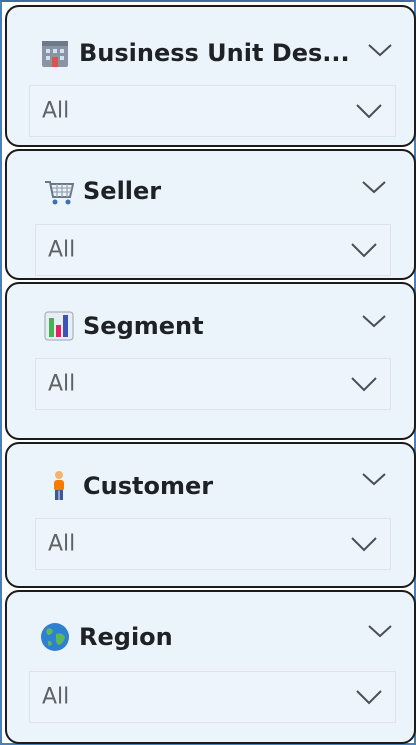  What do you see at coordinates (143, 326) in the screenshot?
I see `slicer-title: Segment` at bounding box center [143, 326].